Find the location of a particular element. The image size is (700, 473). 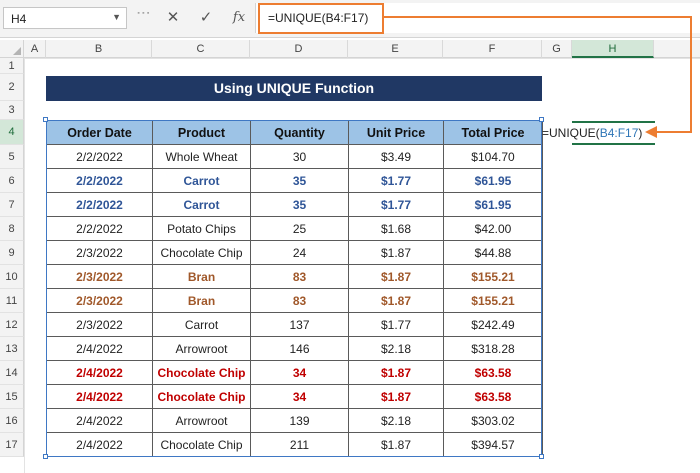

chevron-down-icon: ▼ is located at coordinates (116, 17).